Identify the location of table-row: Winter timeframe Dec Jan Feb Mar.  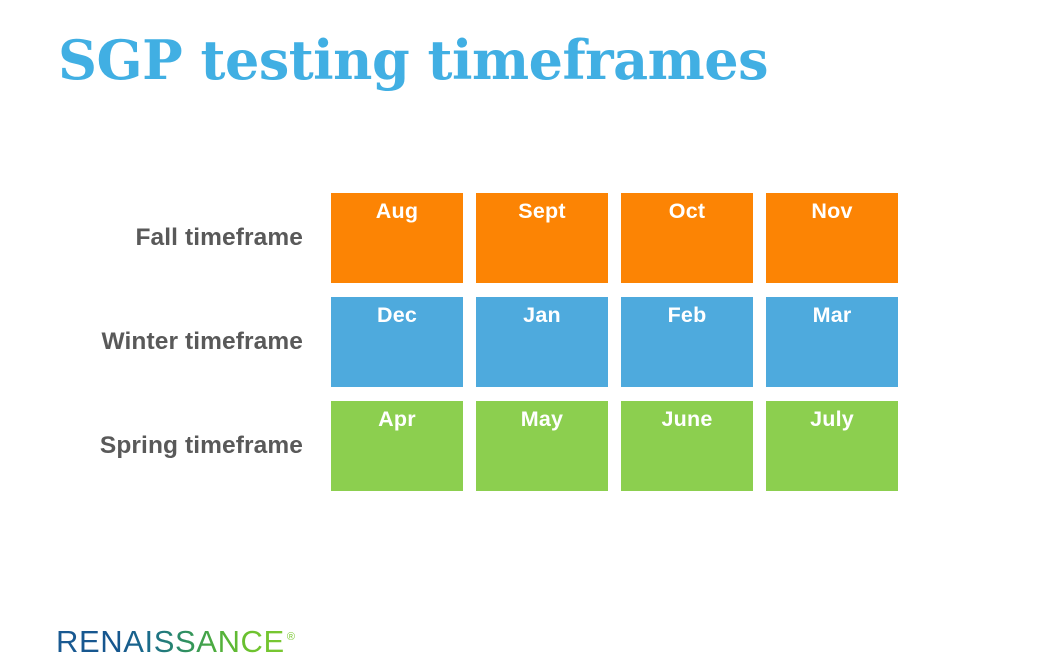
(530, 342).